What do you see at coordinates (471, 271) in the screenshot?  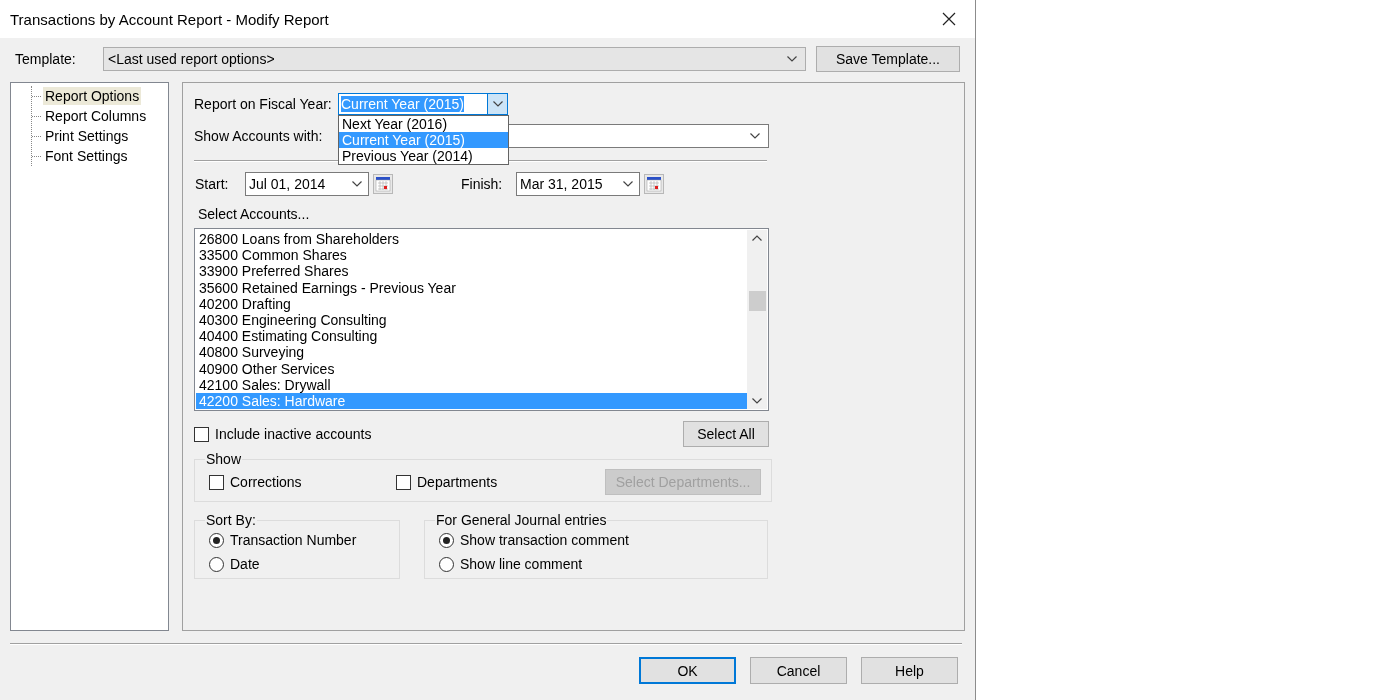 I see `account-item: 33900 Preferred Shares` at bounding box center [471, 271].